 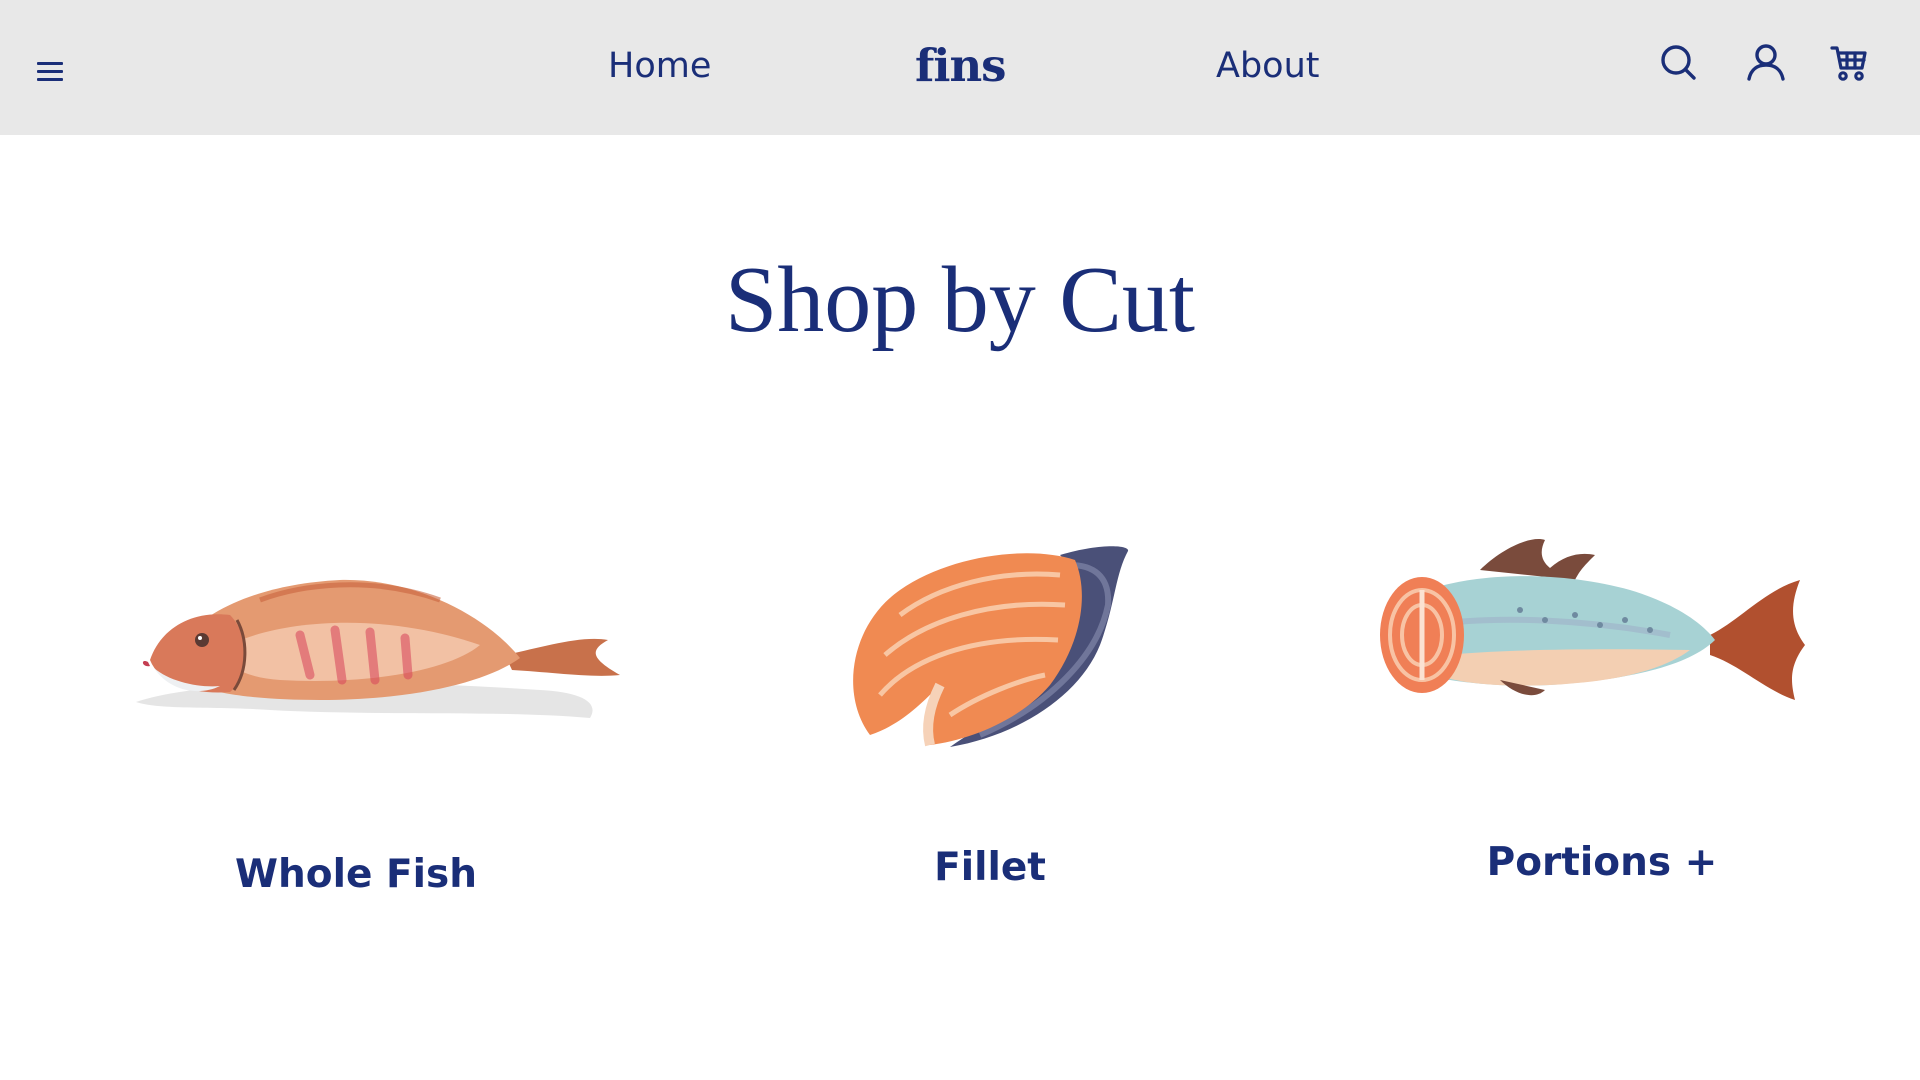 What do you see at coordinates (51, 71) in the screenshot?
I see `hamburger-menu-icon` at bounding box center [51, 71].